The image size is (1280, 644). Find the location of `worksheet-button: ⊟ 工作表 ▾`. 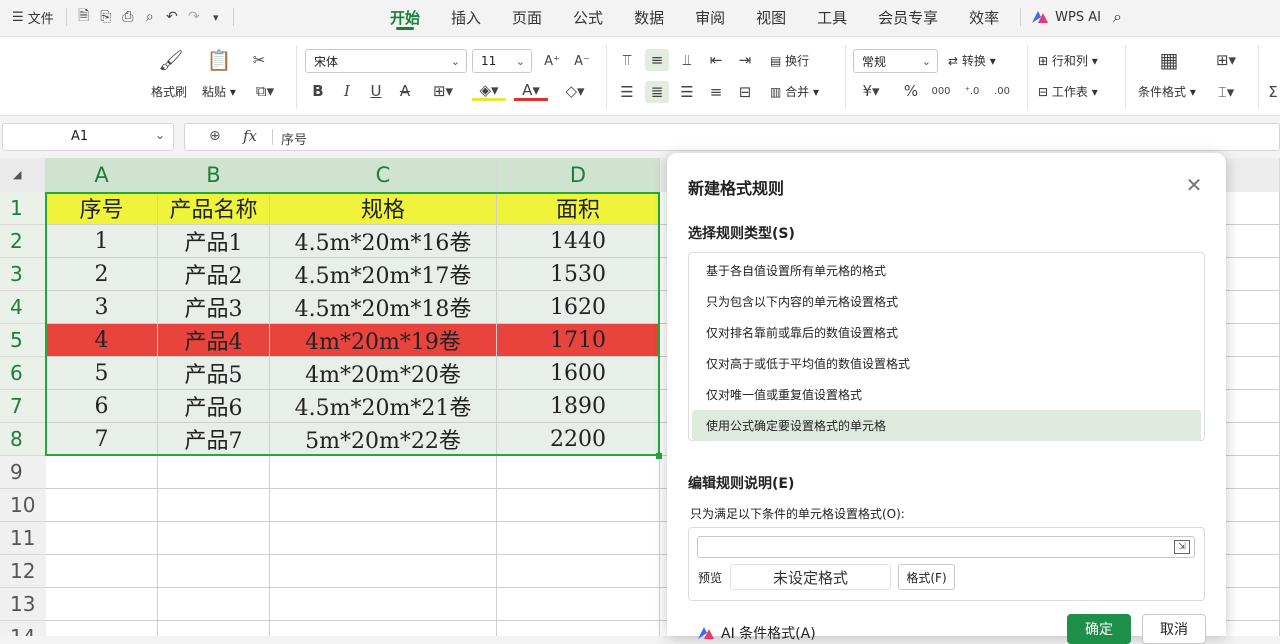

worksheet-button: ⊟ 工作表 ▾ is located at coordinates (1068, 91).